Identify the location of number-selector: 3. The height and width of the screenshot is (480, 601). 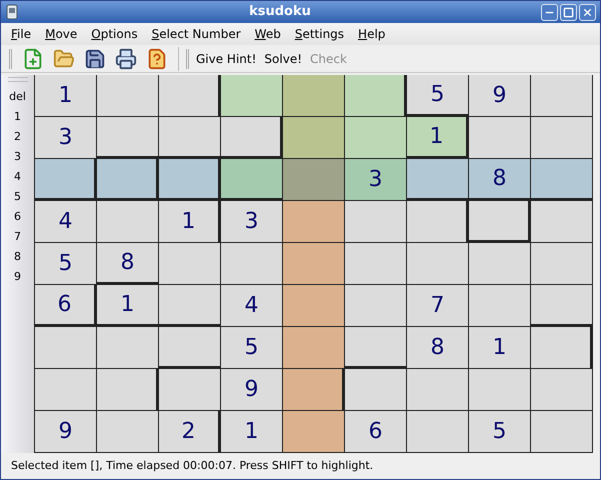
(17, 157).